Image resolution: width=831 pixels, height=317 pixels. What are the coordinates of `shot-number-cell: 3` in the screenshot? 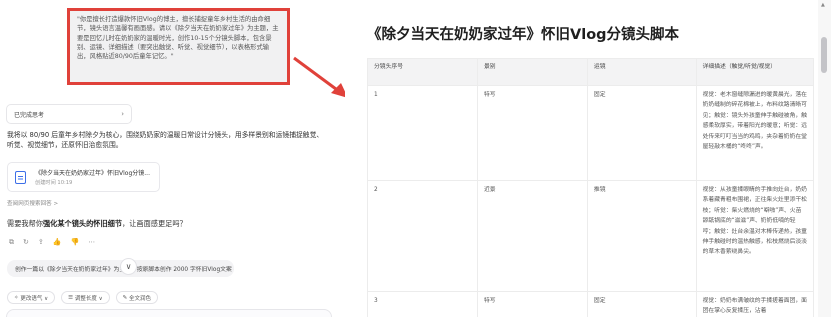 It's located at (422, 304).